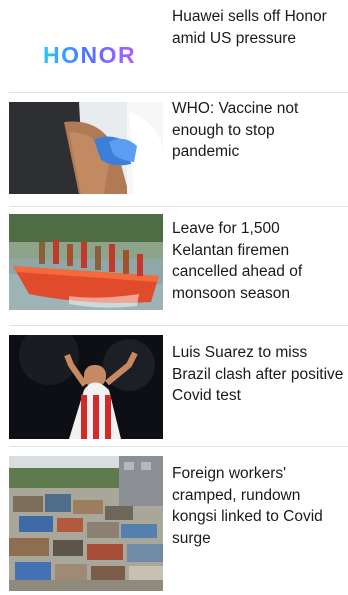  What do you see at coordinates (86, 387) in the screenshot?
I see `footballer-photo` at bounding box center [86, 387].